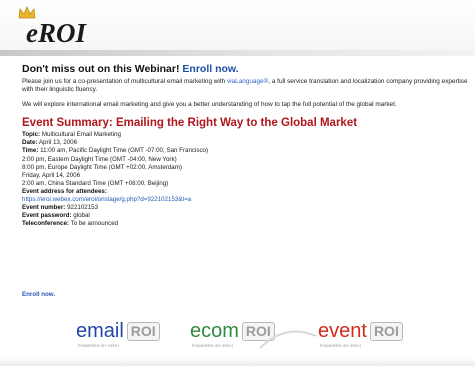 This screenshot has width=475, height=366. I want to click on event-roi-word: event, so click(342, 331).